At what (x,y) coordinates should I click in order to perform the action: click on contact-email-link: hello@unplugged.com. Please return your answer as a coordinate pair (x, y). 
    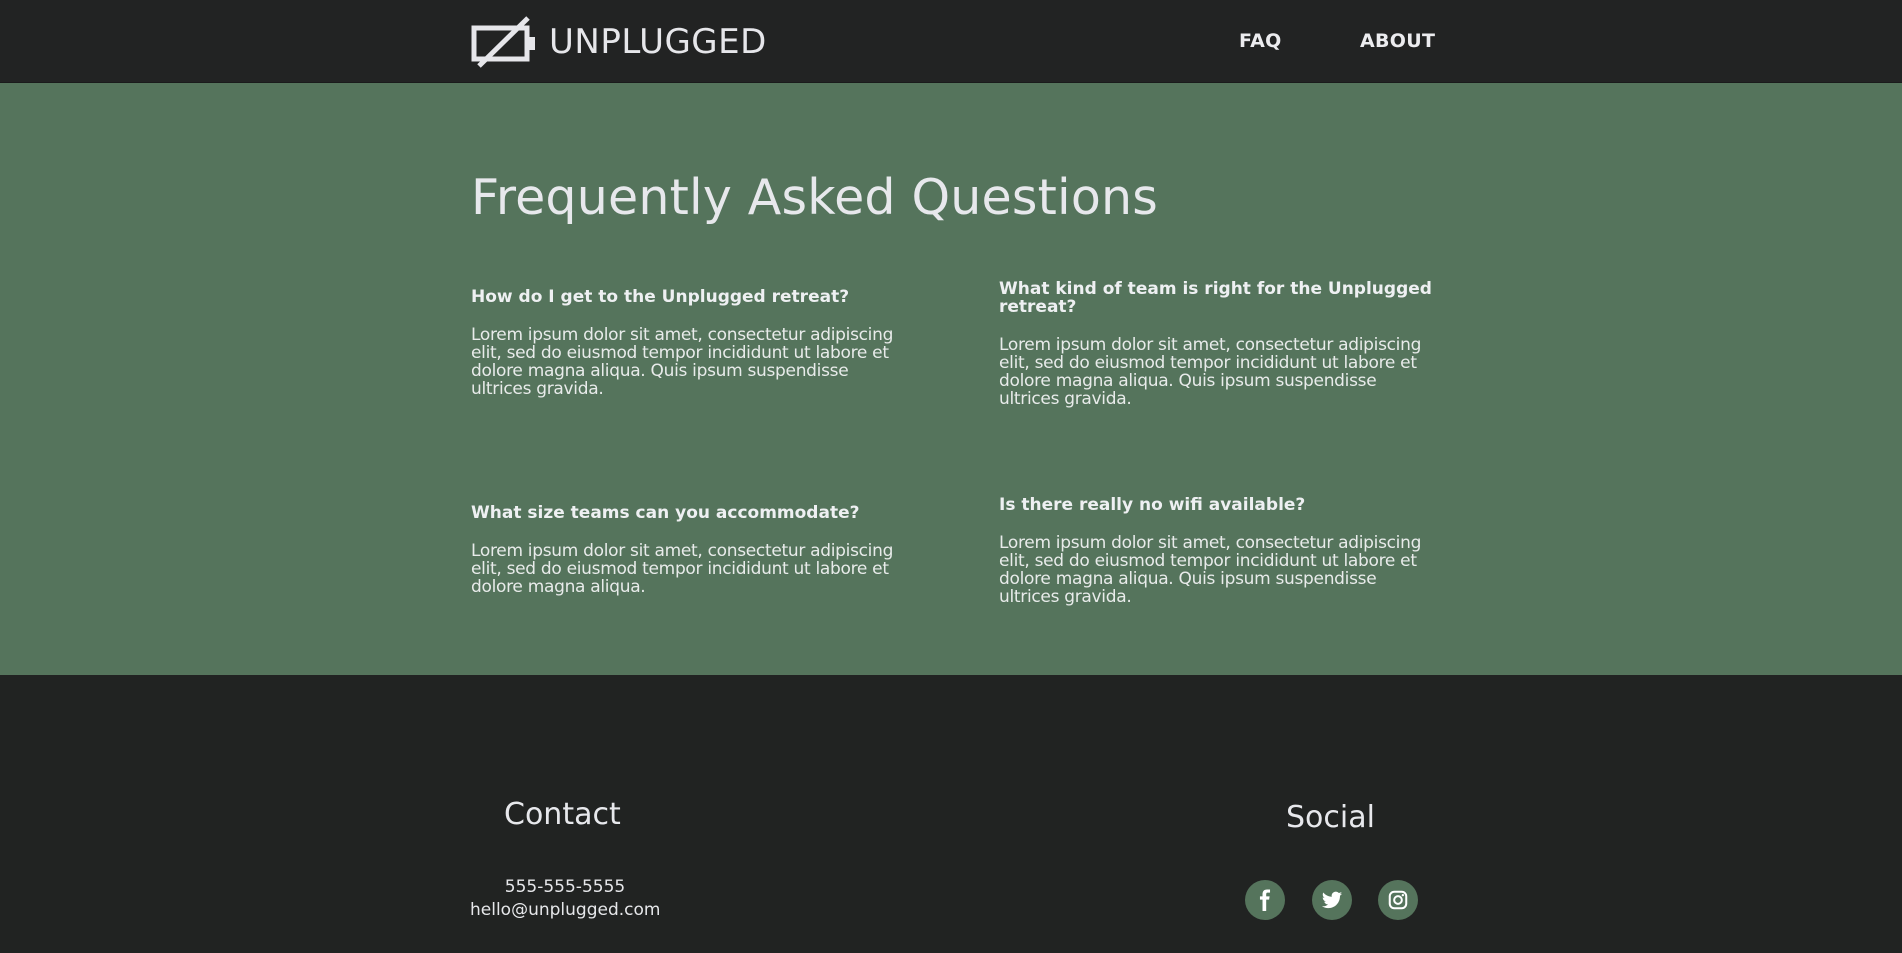
    Looking at the image, I should click on (565, 910).